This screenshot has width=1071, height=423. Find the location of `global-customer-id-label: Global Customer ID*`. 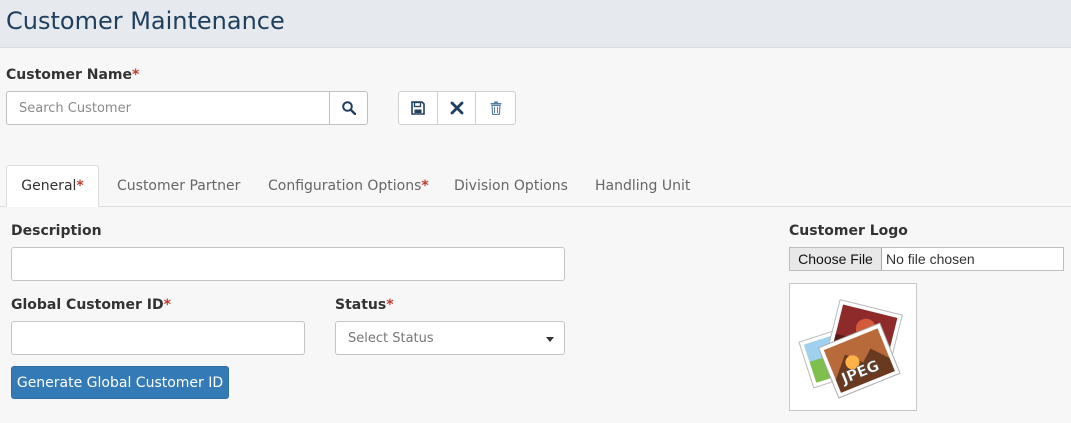

global-customer-id-label: Global Customer ID* is located at coordinates (91, 305).